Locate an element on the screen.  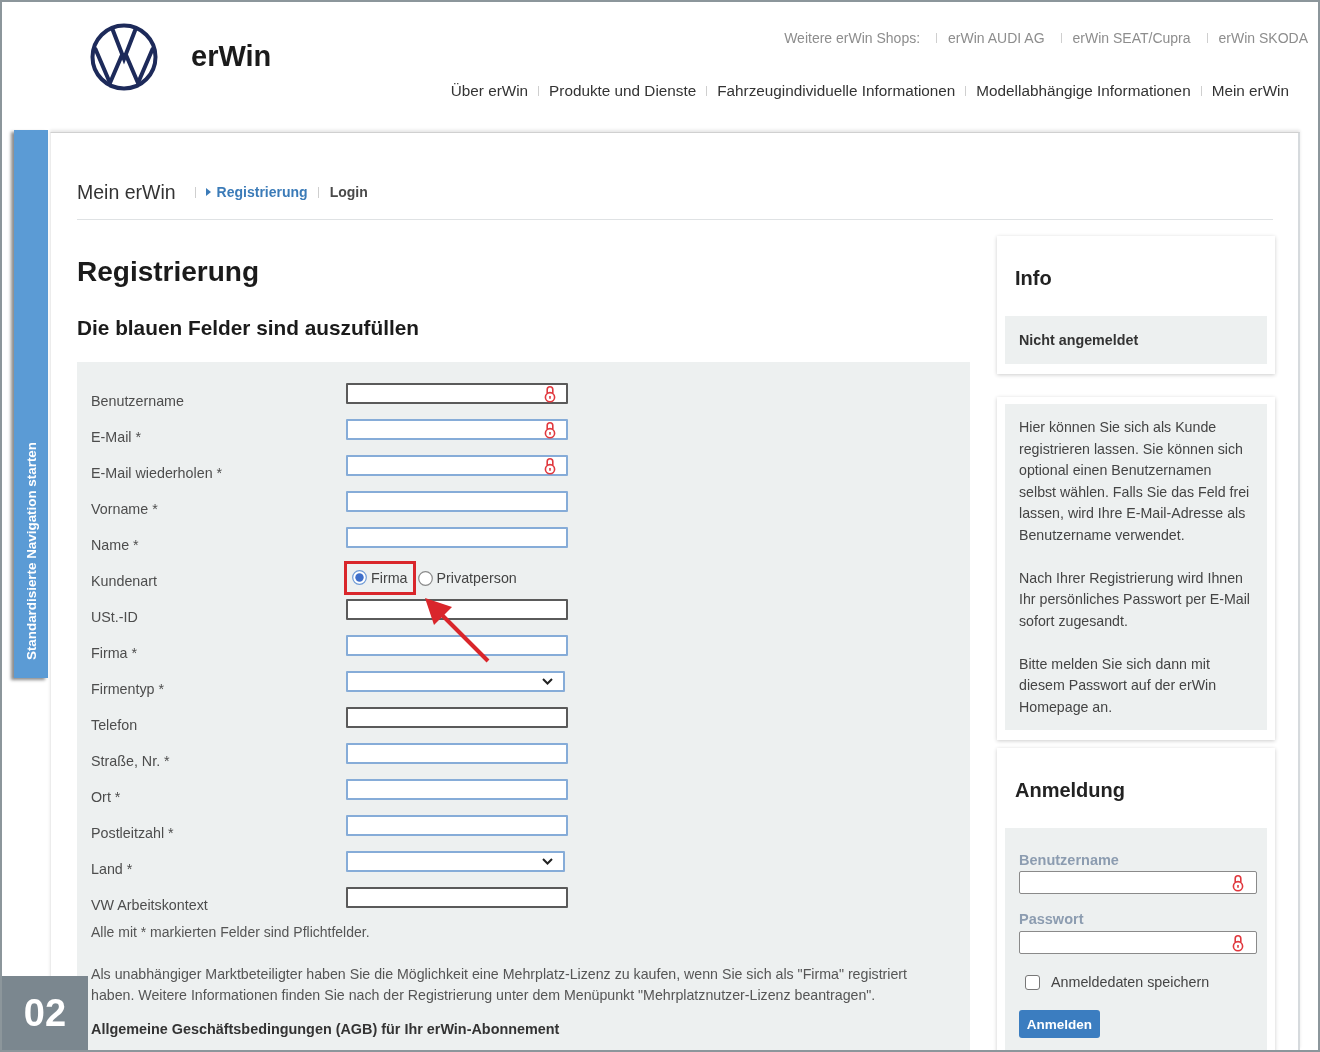
field-label: Name * is located at coordinates (115, 545).